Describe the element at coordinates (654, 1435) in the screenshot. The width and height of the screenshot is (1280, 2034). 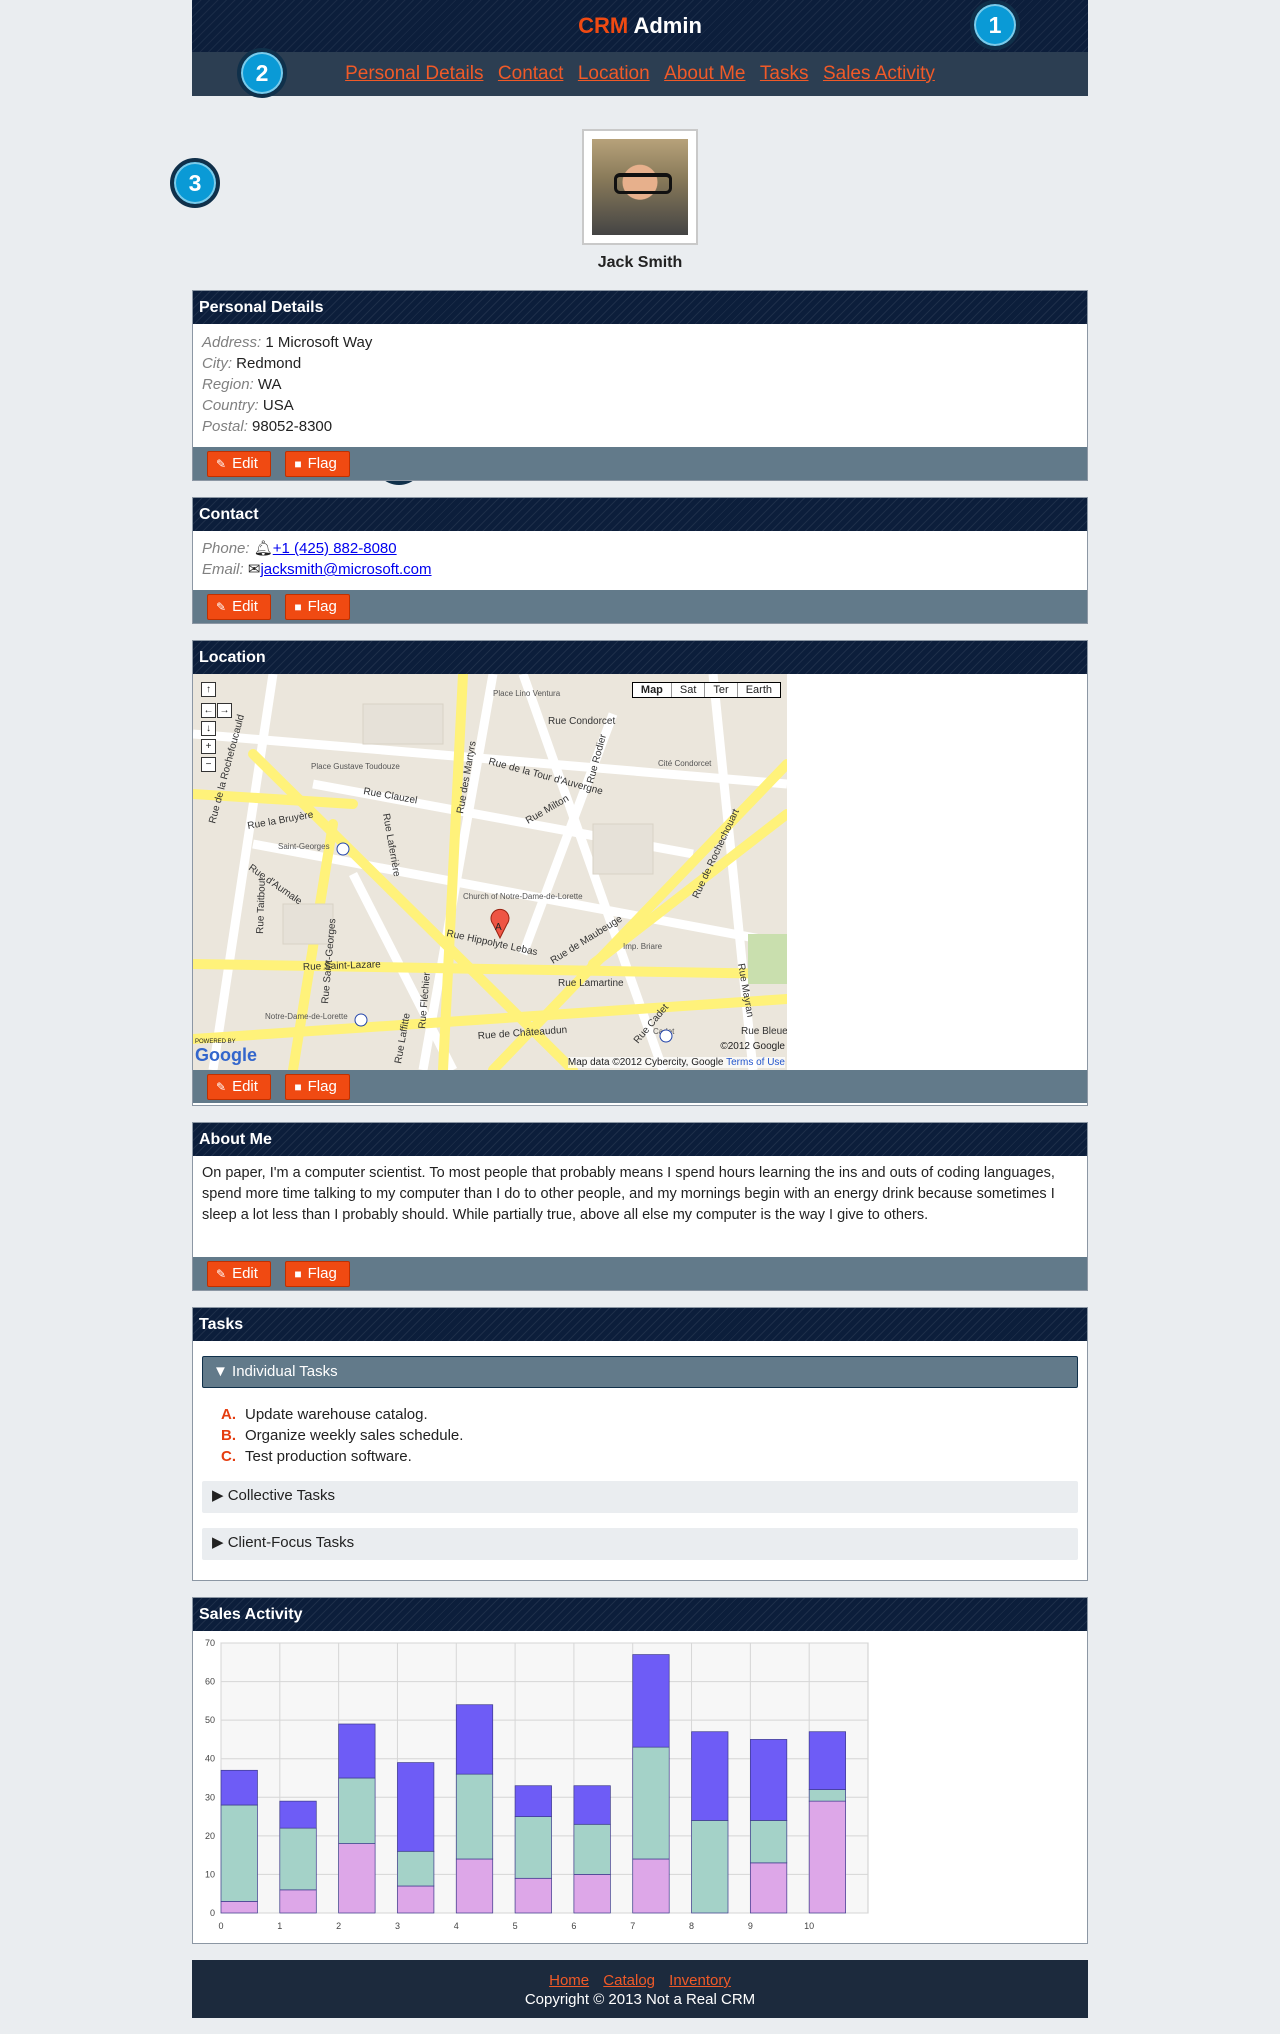
I see `list-item: B. Organize weekly sales schedule.` at that location.